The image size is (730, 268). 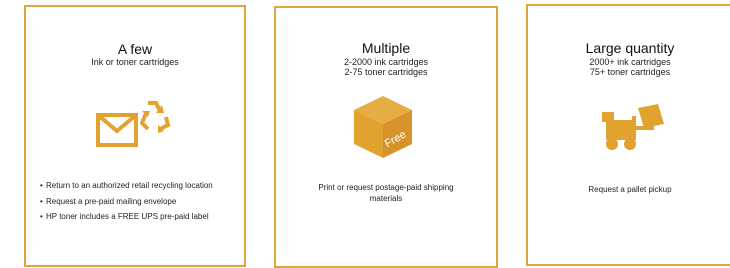 What do you see at coordinates (386, 62) in the screenshot?
I see `card-subtitle-line-1: 2-2000 ink cartridges` at bounding box center [386, 62].